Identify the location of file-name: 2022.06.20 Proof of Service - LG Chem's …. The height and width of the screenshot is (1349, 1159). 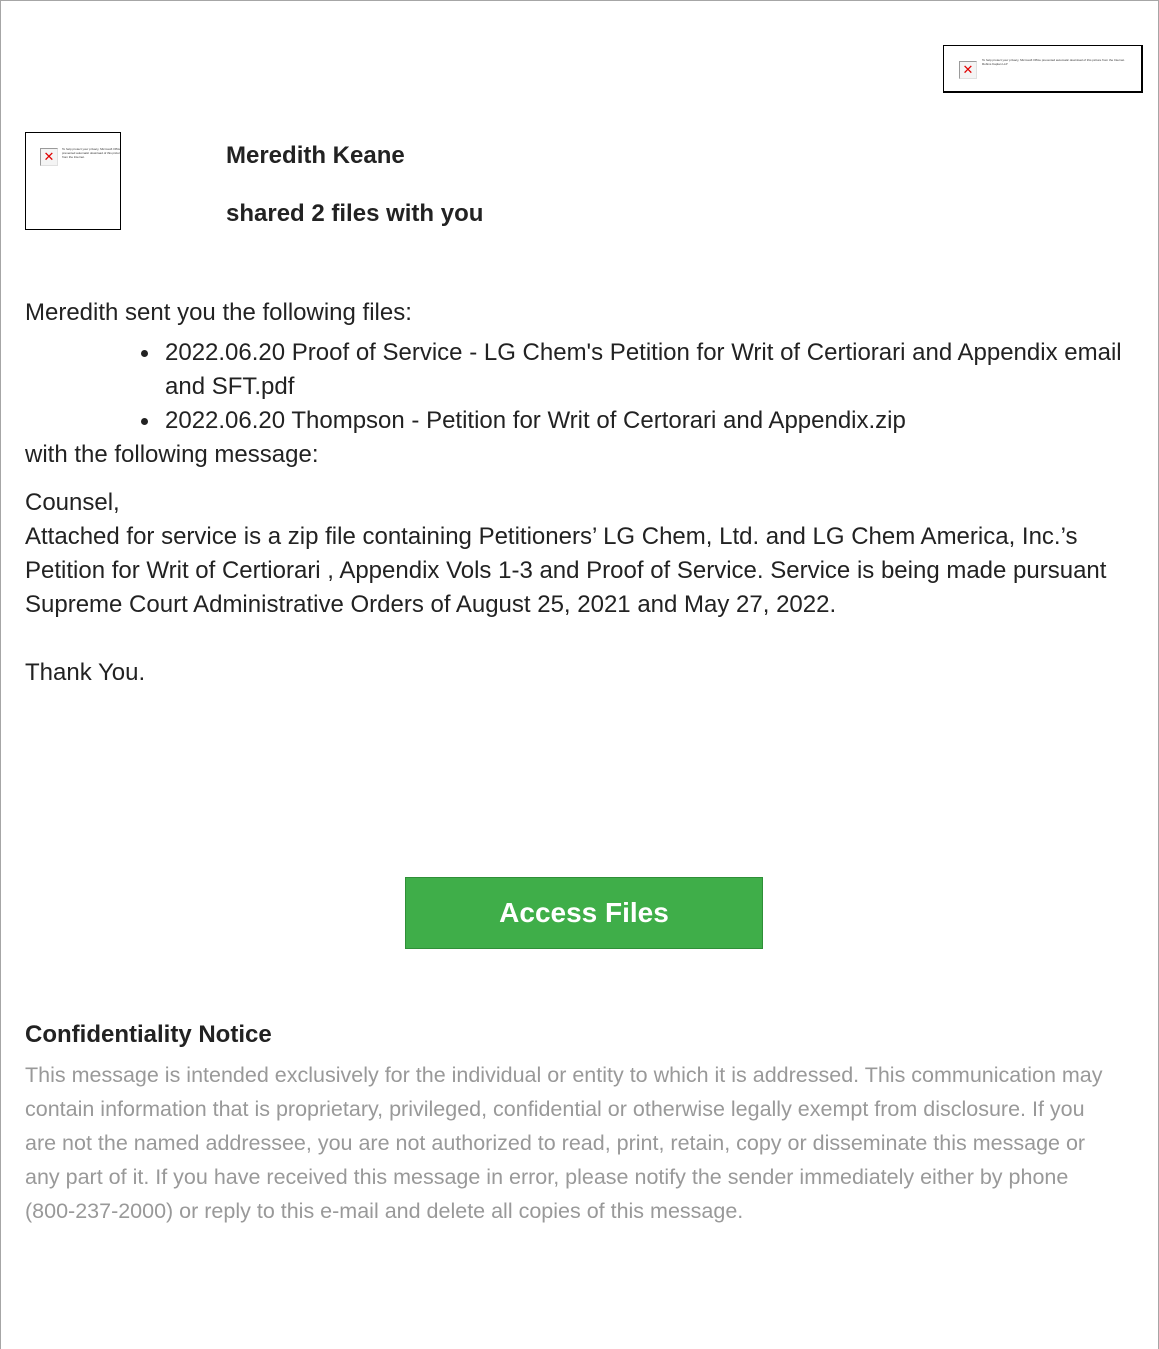
(643, 369).